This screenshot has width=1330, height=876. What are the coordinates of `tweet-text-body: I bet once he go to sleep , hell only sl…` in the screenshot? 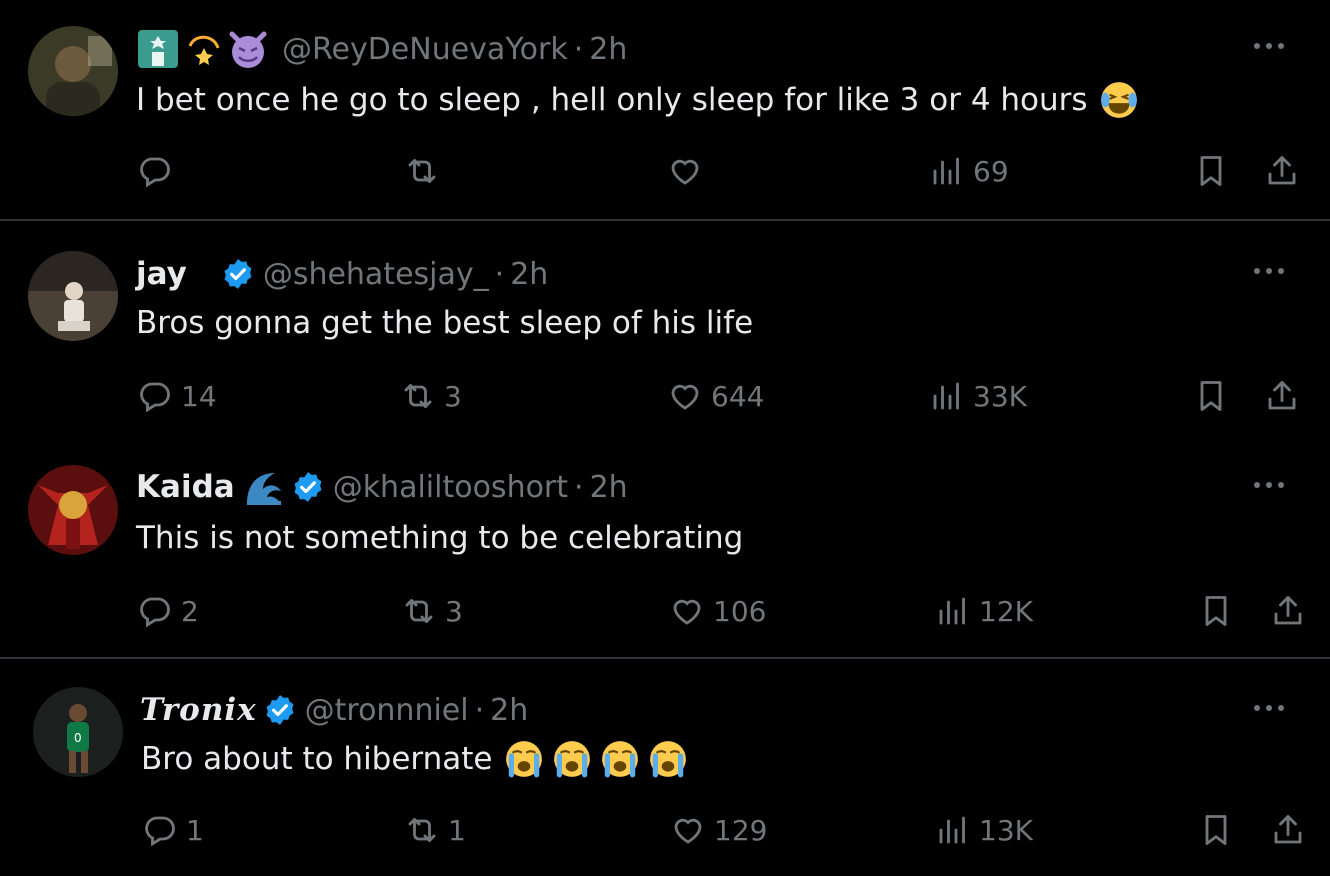 It's located at (612, 100).